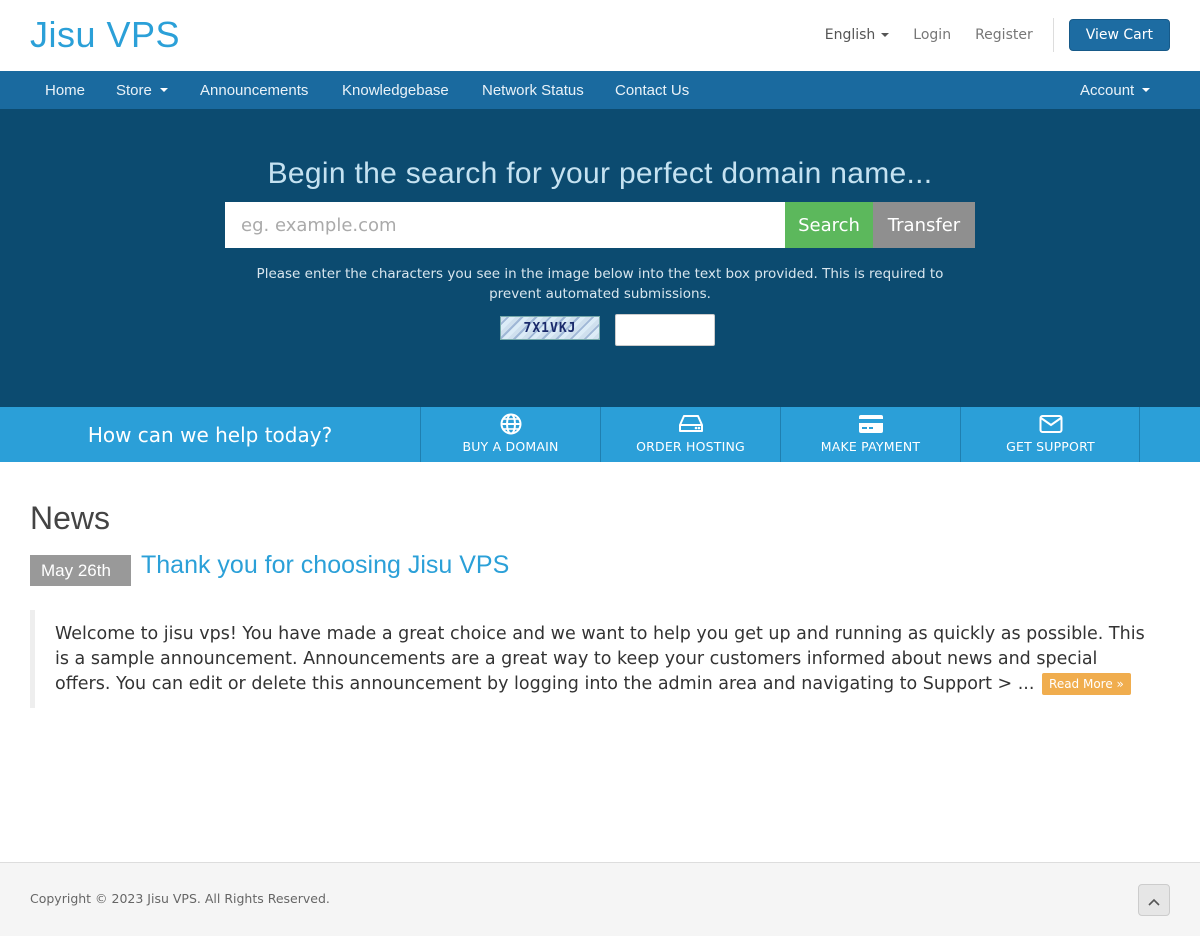 The image size is (1200, 936). What do you see at coordinates (70, 518) in the screenshot?
I see `news-heading: News` at bounding box center [70, 518].